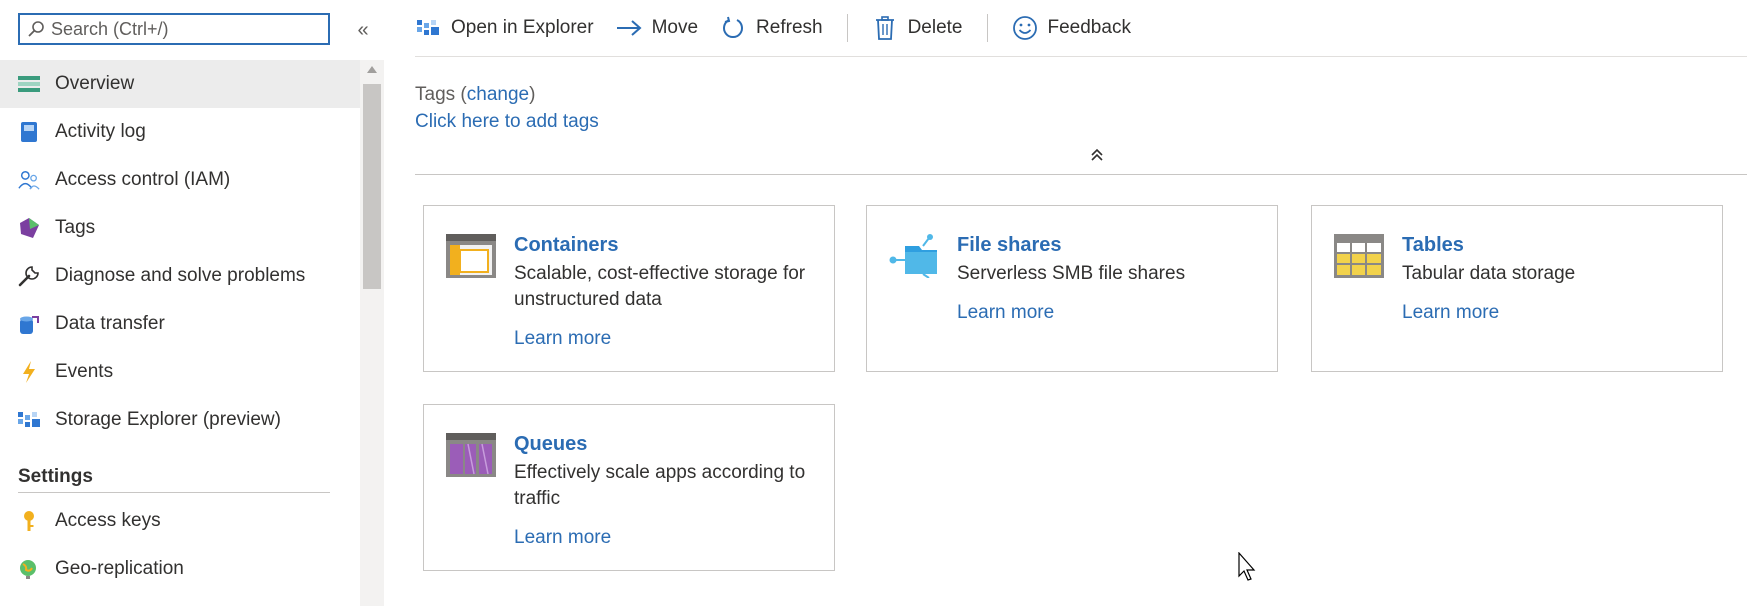 Image resolution: width=1747 pixels, height=606 pixels. Describe the element at coordinates (180, 372) in the screenshot. I see `sidebar-item-events: Events` at that location.